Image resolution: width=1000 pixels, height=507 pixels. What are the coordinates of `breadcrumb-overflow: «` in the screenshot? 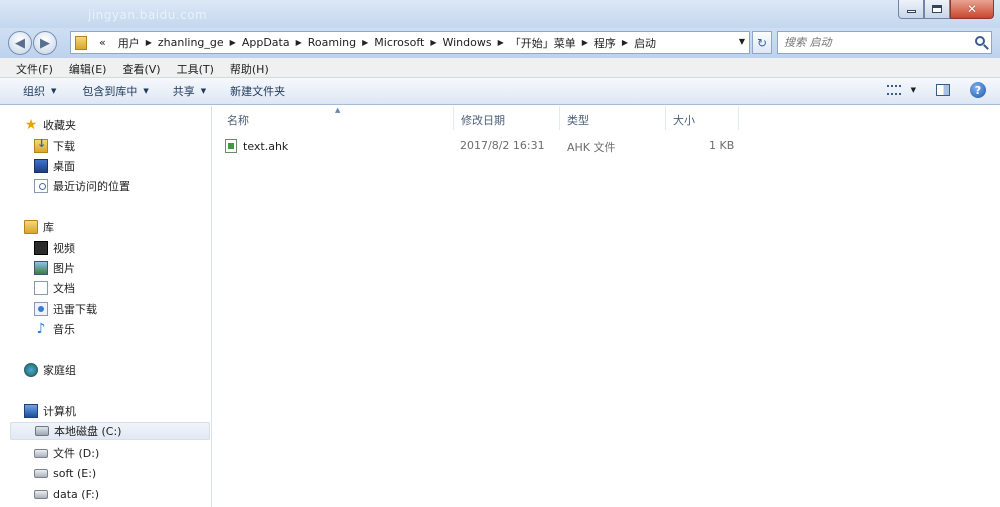 It's located at (102, 42).